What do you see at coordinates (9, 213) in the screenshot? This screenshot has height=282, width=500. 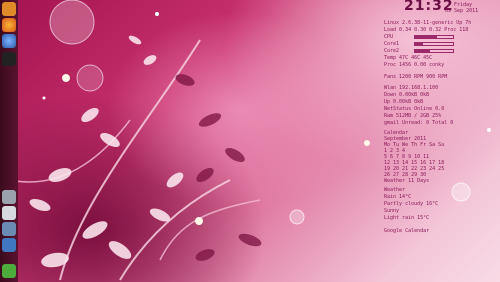 I see `user-icon` at bounding box center [9, 213].